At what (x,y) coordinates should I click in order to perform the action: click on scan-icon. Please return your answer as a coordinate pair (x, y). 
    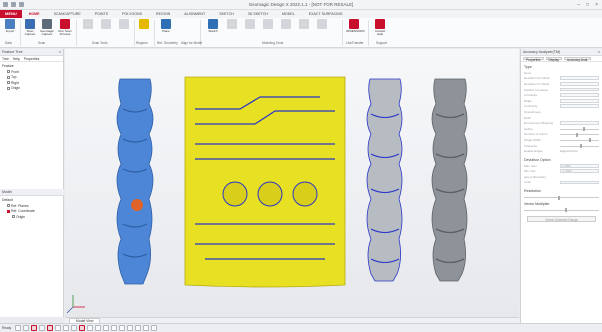
    Looking at the image, I should click on (30, 24).